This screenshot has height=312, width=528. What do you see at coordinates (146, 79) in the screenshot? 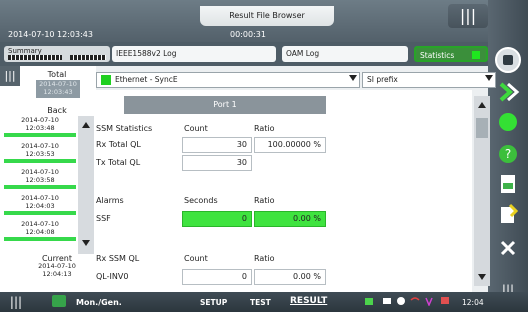
I see `interface-select-value: Ethernet - SyncE` at bounding box center [146, 79].